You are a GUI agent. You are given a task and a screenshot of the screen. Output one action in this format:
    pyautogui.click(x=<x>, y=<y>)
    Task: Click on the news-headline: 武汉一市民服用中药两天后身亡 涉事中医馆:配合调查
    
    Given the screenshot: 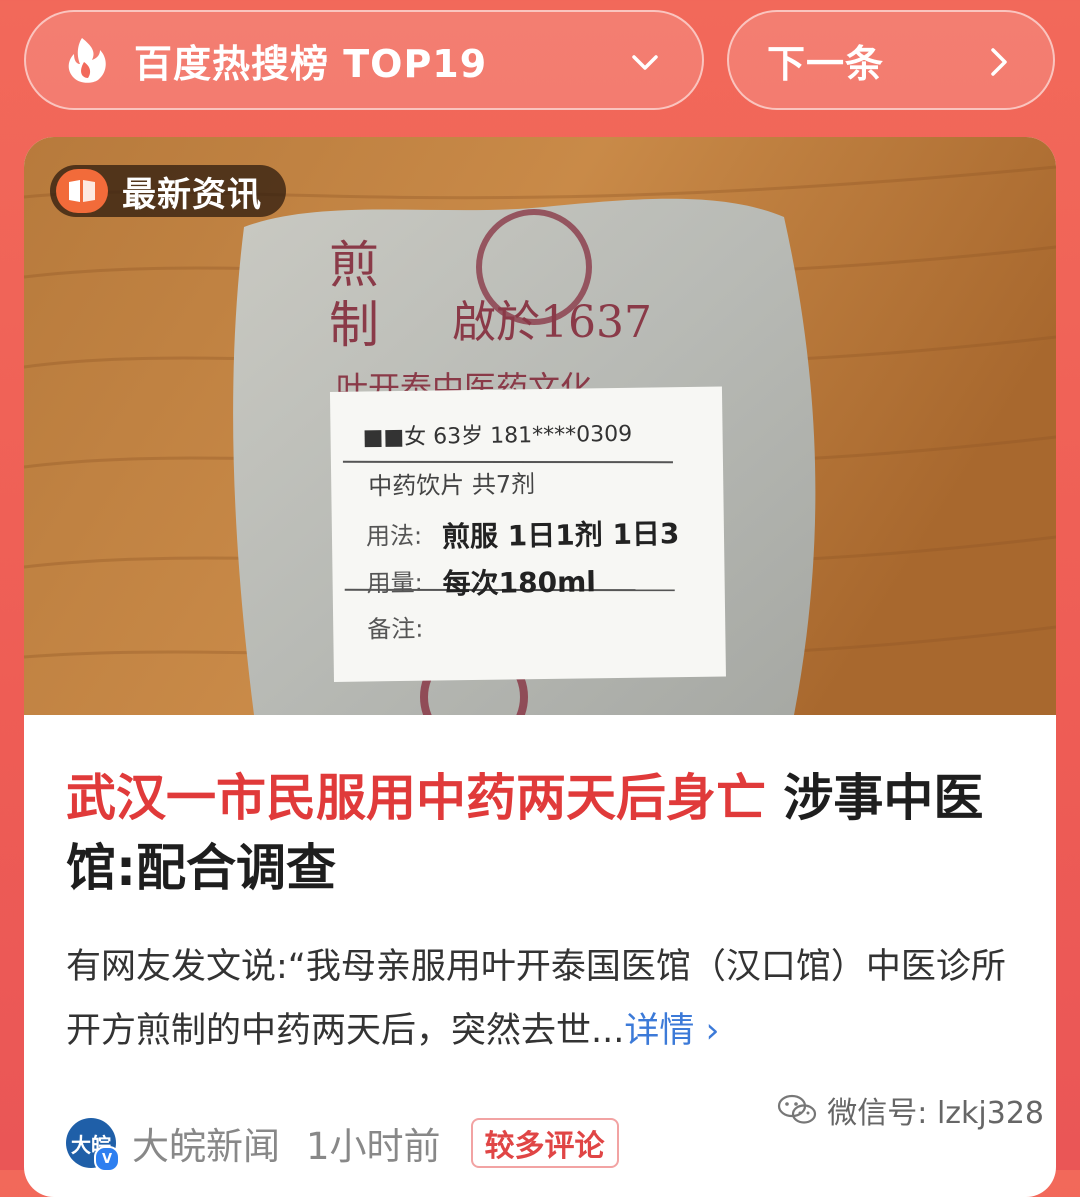 What is the action you would take?
    pyautogui.click(x=536, y=833)
    